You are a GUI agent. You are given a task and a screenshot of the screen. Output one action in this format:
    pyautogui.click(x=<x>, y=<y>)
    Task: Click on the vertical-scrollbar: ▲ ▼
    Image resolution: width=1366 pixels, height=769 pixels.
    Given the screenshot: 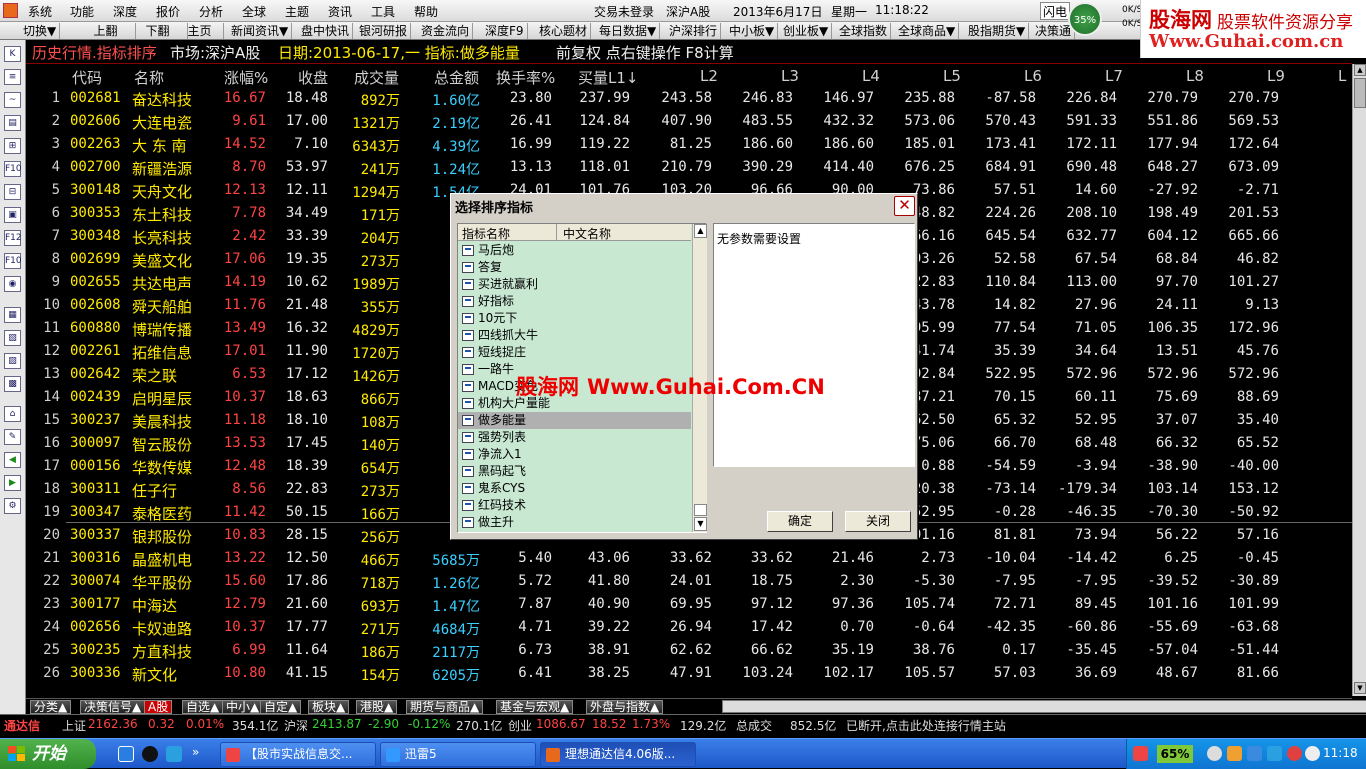 What is the action you would take?
    pyautogui.click(x=1359, y=380)
    